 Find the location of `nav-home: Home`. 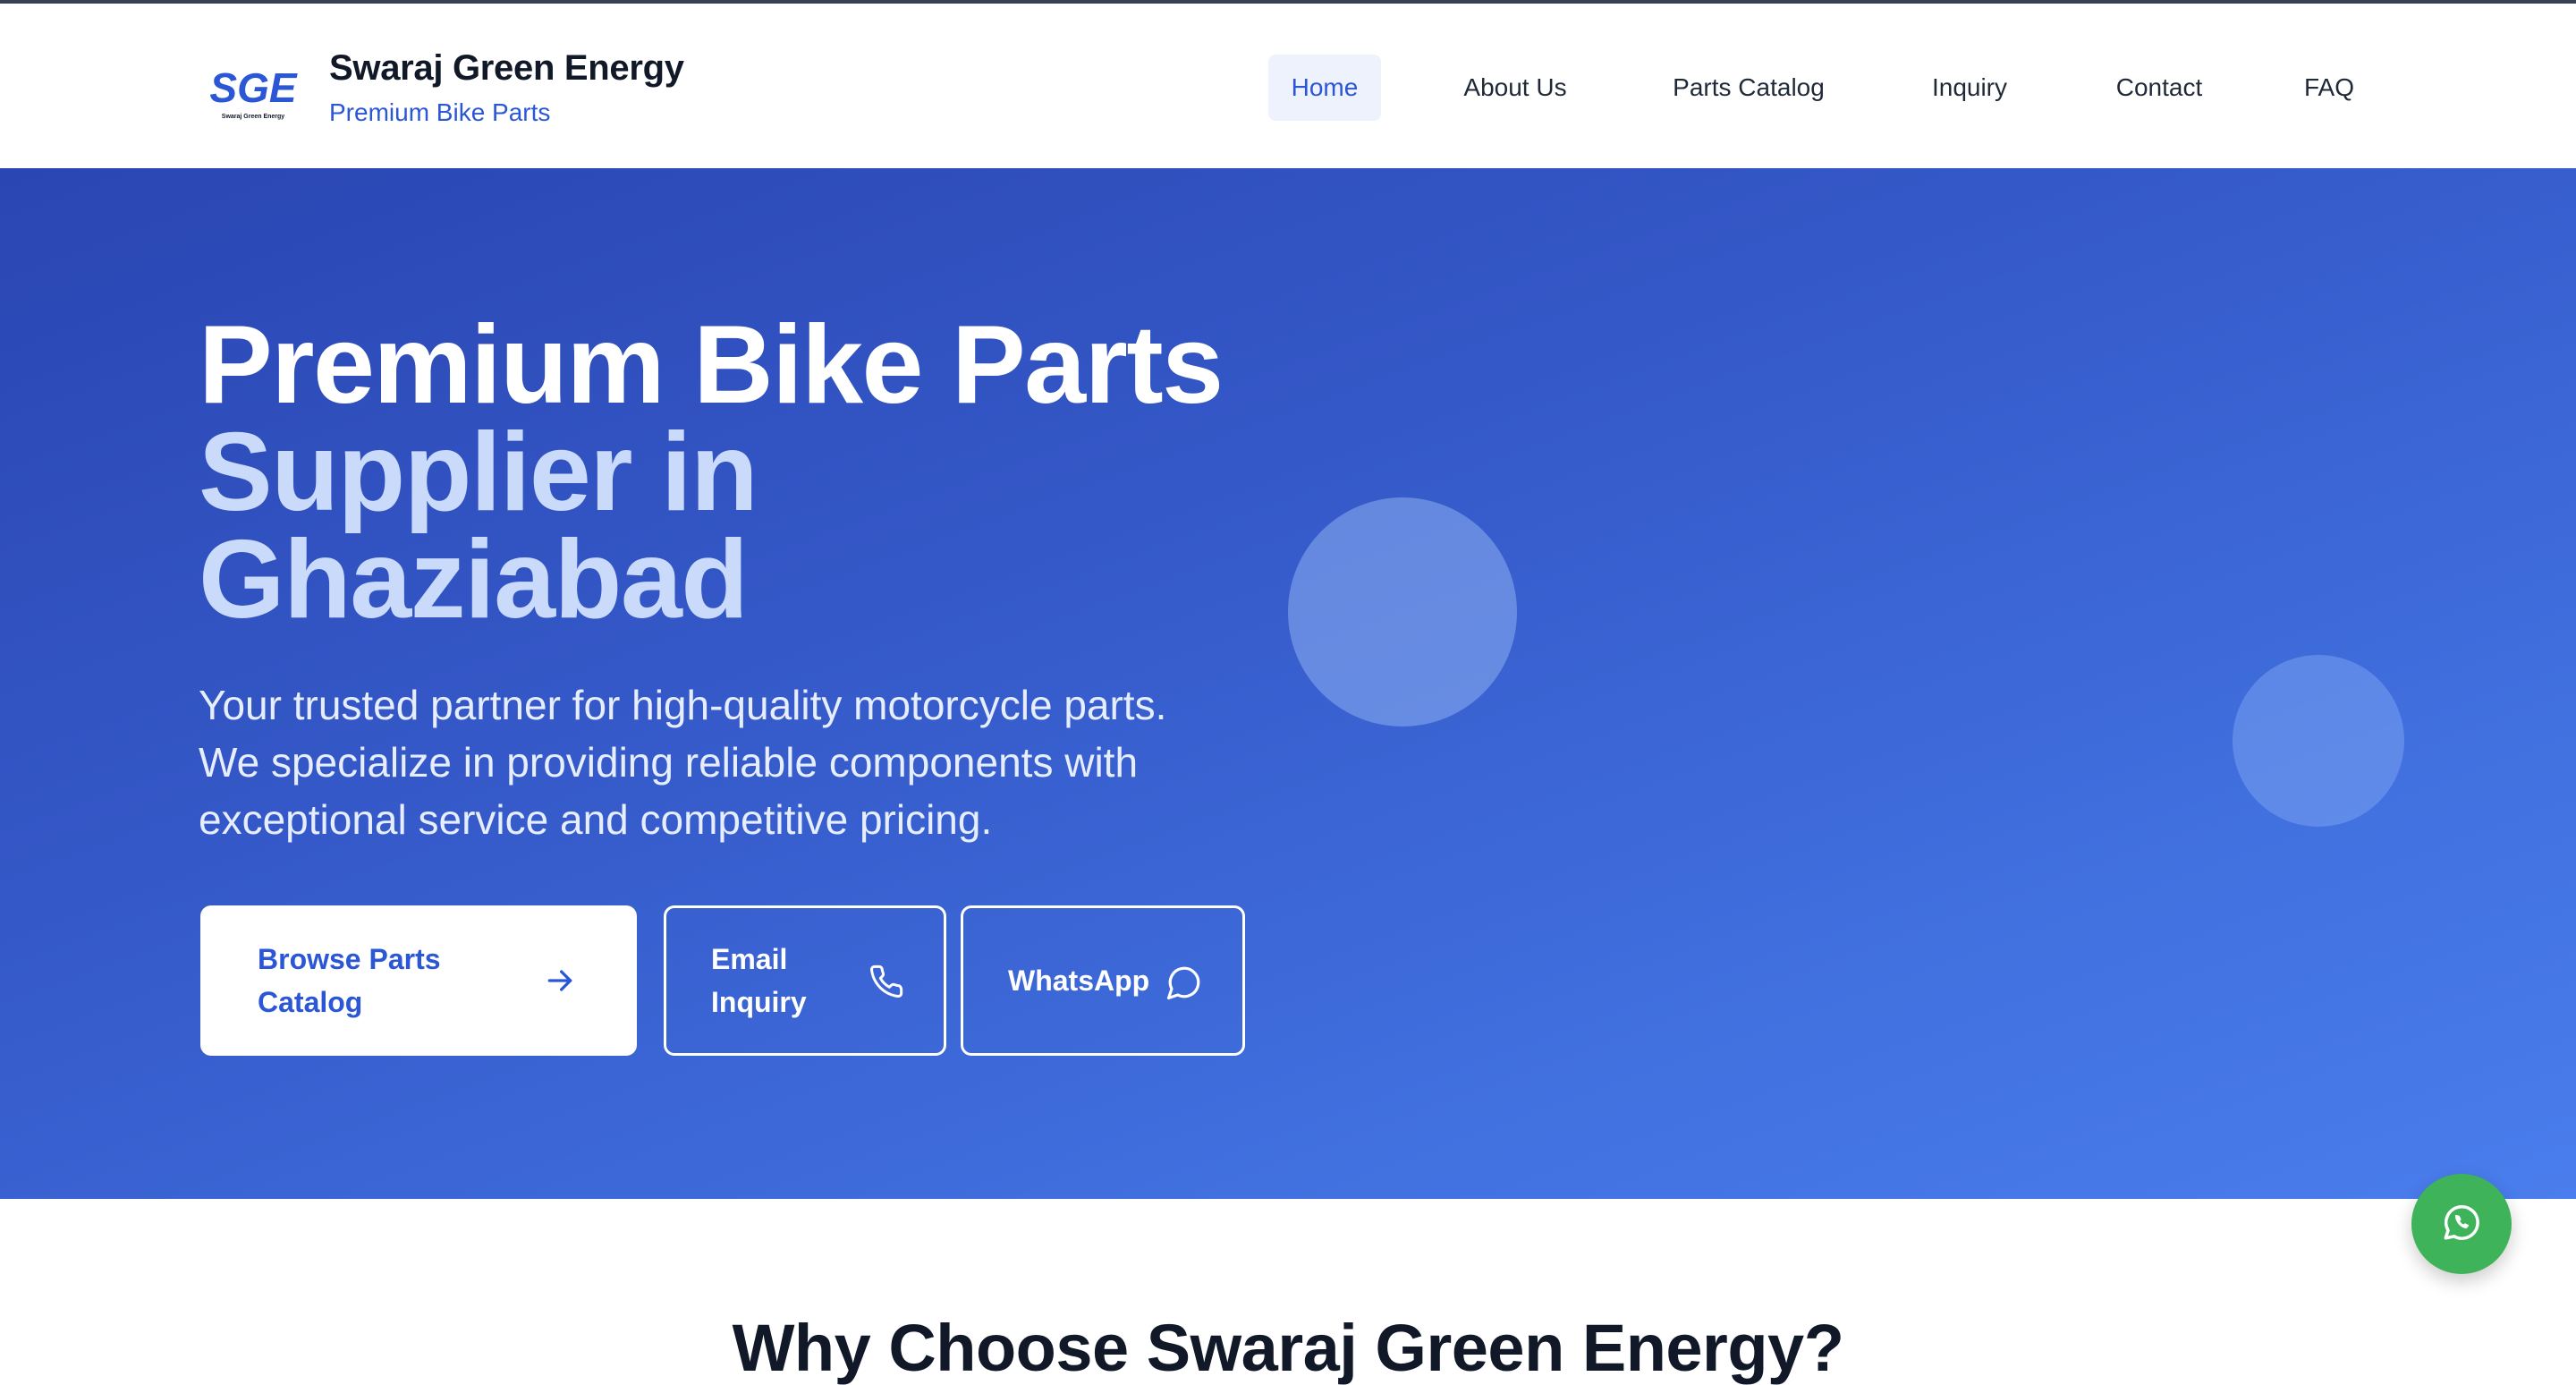

nav-home: Home is located at coordinates (1324, 88).